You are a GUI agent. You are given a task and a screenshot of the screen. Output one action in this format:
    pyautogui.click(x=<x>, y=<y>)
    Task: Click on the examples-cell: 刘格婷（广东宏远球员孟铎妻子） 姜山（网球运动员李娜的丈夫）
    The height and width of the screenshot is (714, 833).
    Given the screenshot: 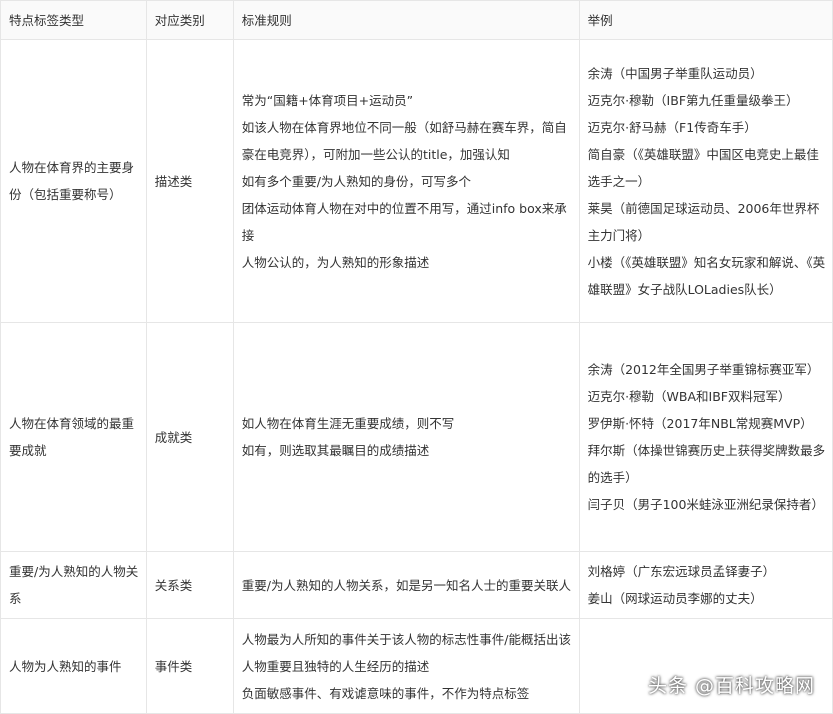 What is the action you would take?
    pyautogui.click(x=705, y=585)
    